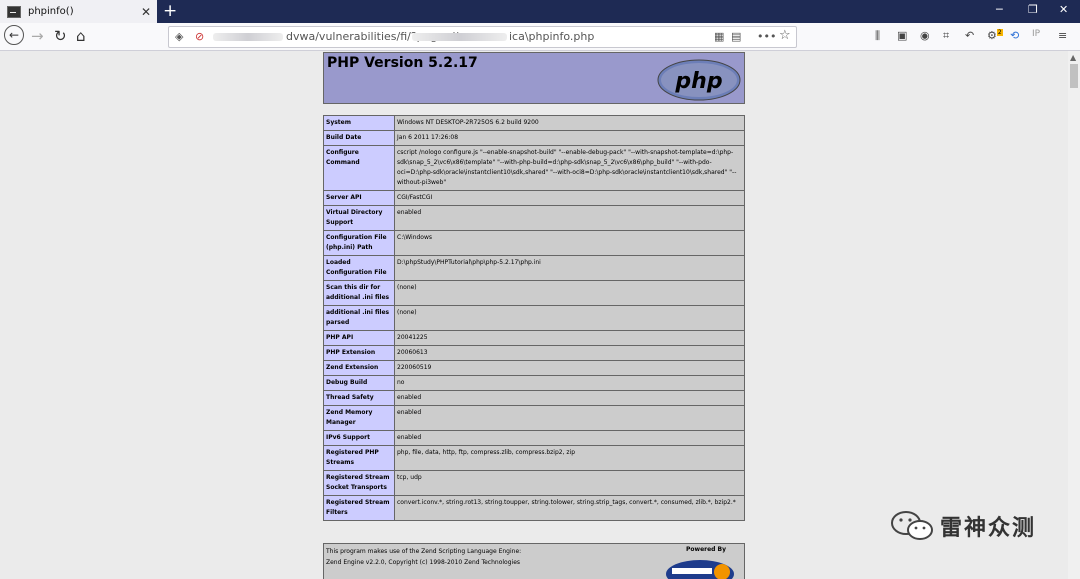 The image size is (1080, 579). I want to click on watermark-text: 雷神众测, so click(988, 528).